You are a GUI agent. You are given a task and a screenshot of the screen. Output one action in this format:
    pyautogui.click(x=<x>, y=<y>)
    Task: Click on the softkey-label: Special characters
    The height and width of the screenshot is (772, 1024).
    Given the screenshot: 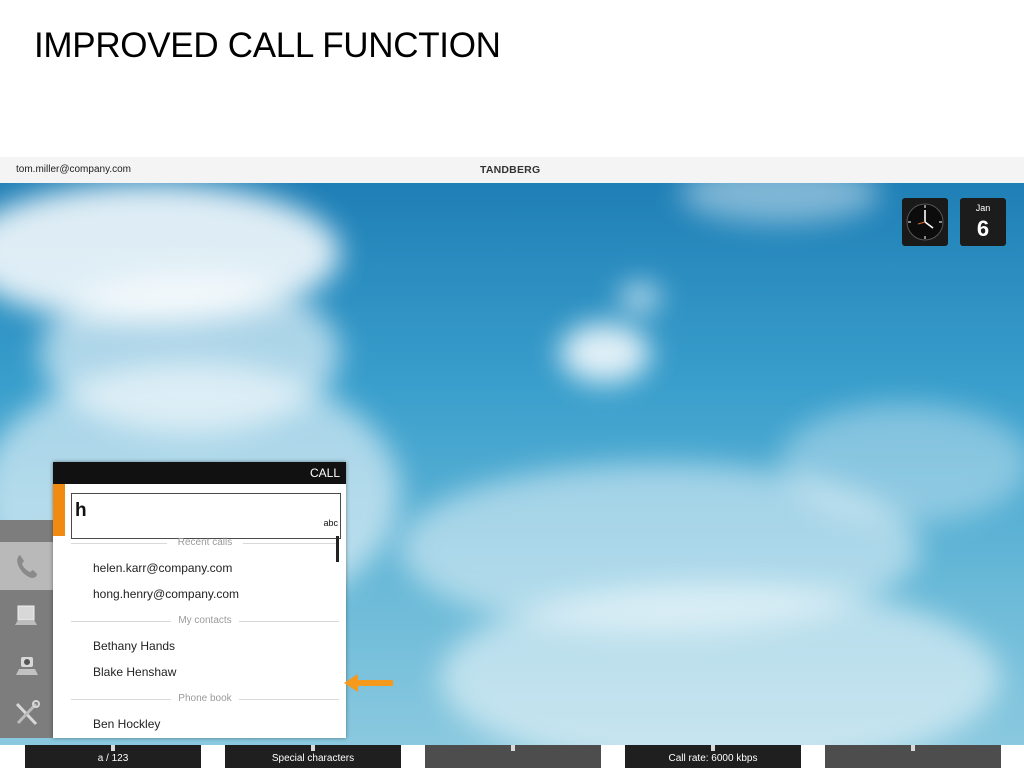 What is the action you would take?
    pyautogui.click(x=313, y=758)
    